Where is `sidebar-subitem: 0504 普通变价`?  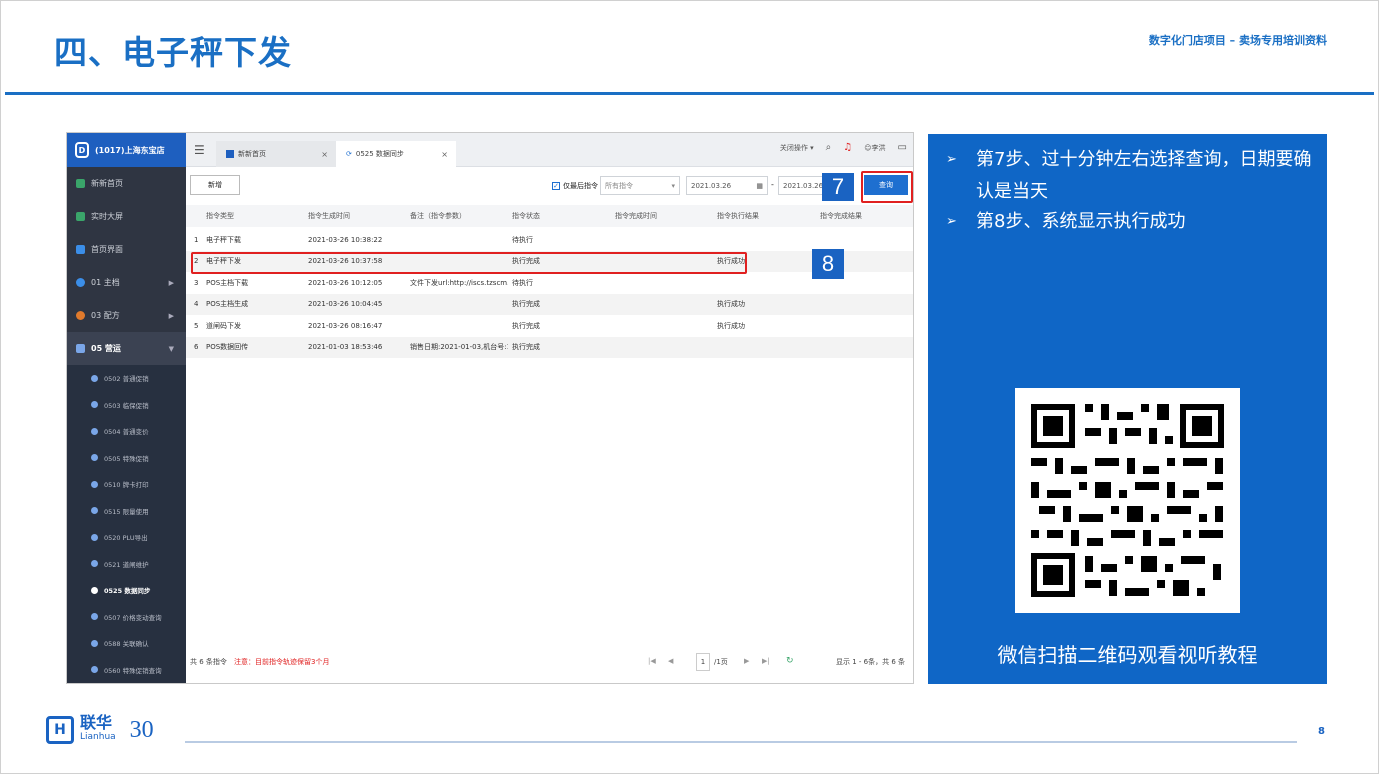 sidebar-subitem: 0504 普通变价 is located at coordinates (126, 431).